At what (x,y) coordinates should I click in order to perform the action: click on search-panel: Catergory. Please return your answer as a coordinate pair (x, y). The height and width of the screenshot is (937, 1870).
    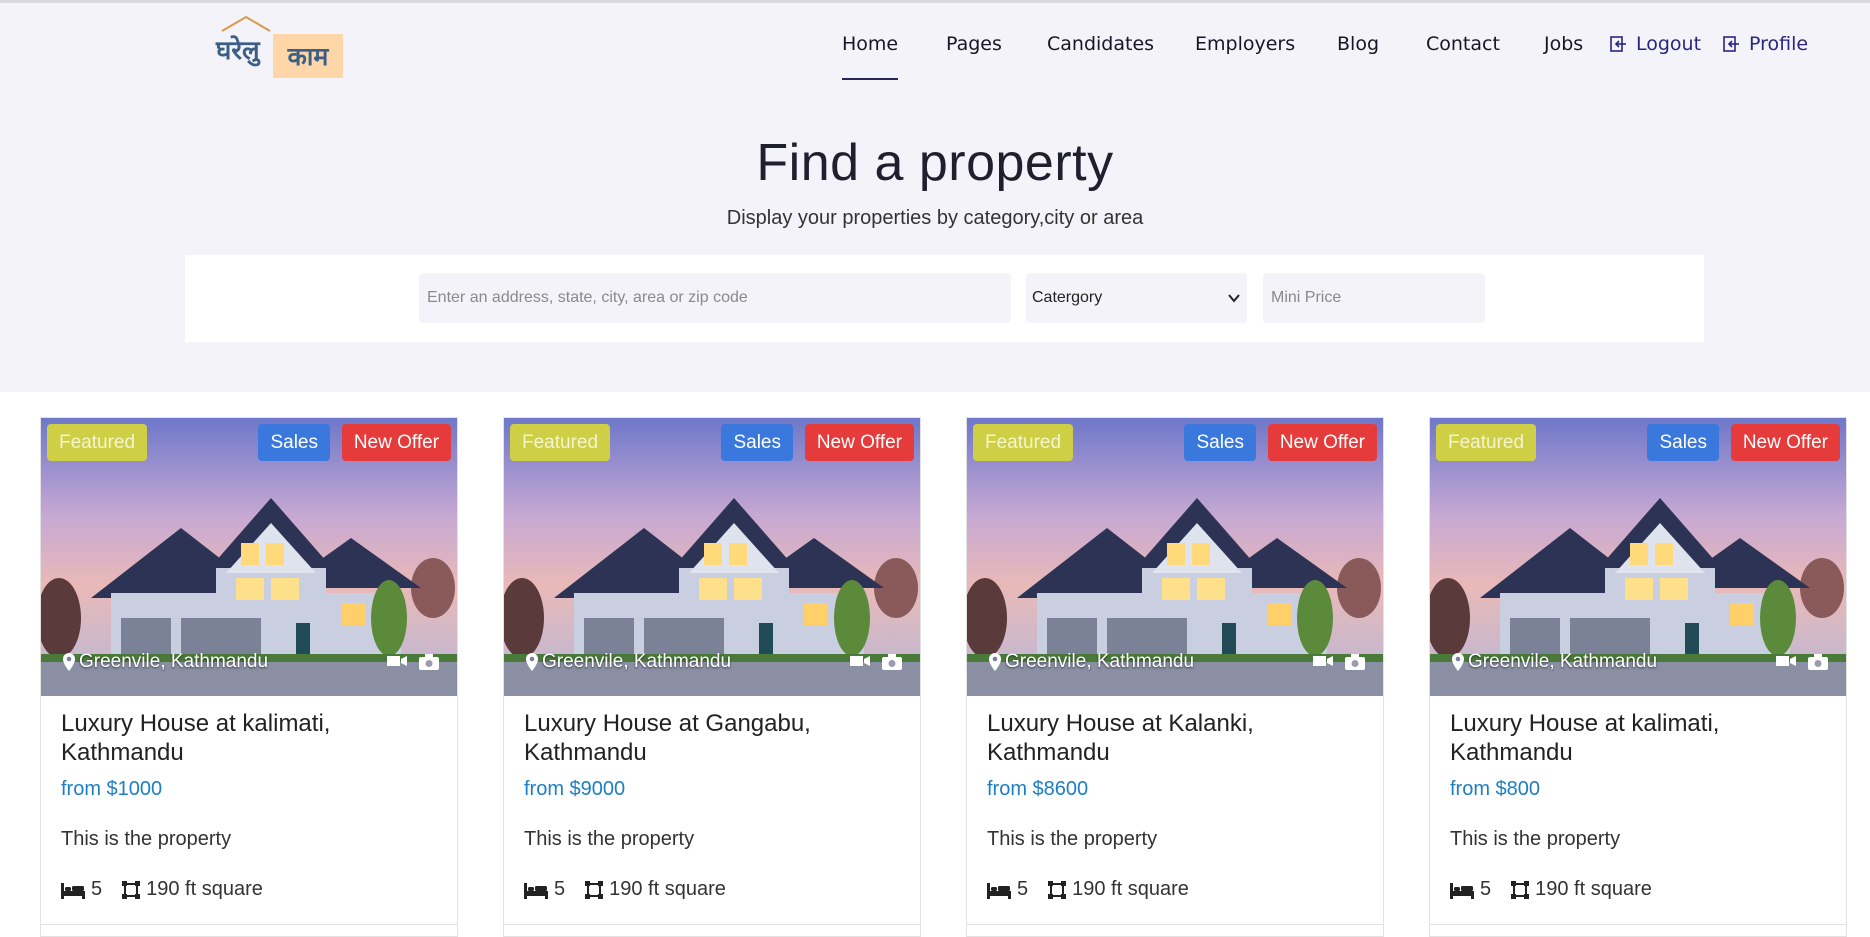
    Looking at the image, I should click on (944, 298).